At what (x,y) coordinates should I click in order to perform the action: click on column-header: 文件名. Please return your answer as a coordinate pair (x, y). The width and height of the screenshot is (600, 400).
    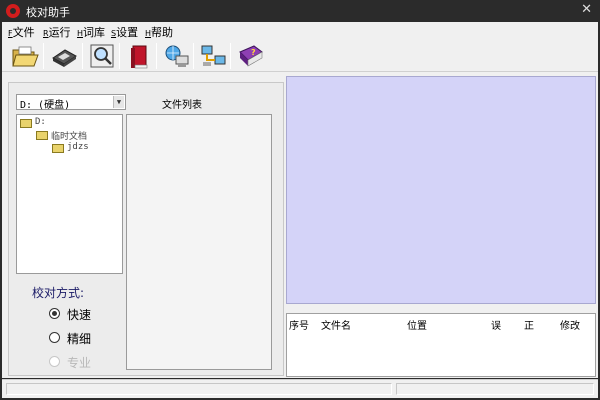
    Looking at the image, I should click on (336, 324).